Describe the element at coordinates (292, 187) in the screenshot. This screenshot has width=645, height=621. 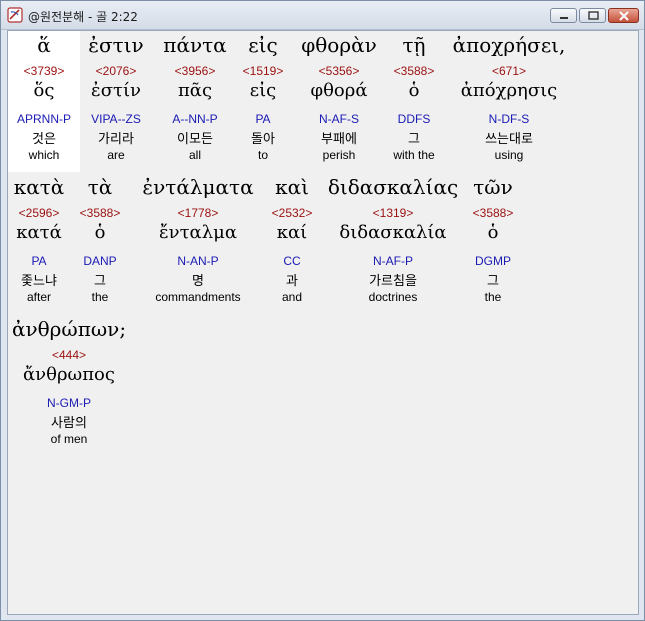
I see `greek-word: καὶ` at that location.